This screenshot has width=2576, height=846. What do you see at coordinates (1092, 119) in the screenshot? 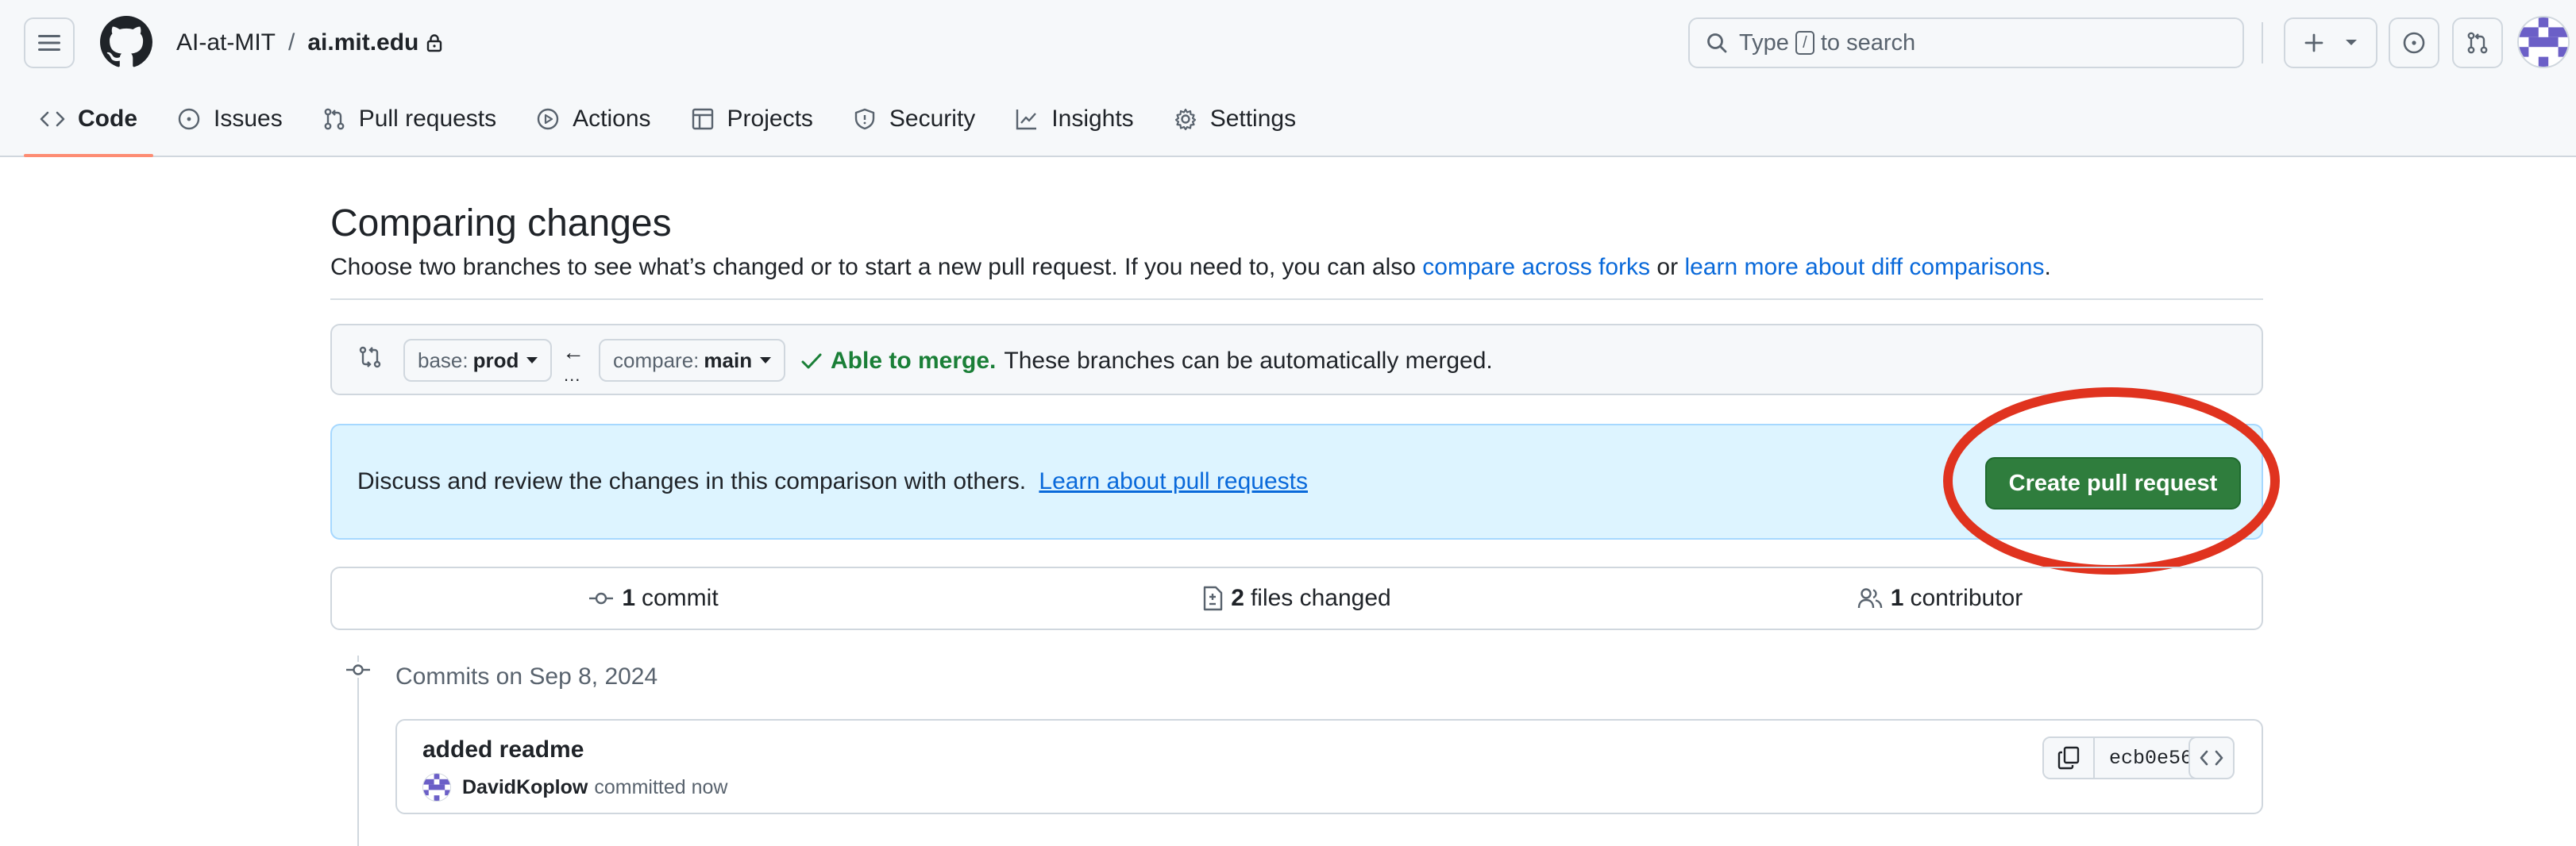
I see `tab-label: Insights` at bounding box center [1092, 119].